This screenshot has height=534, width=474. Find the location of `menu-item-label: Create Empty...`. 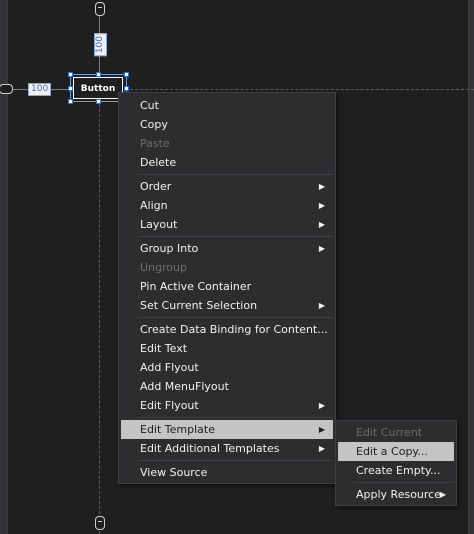

menu-item-label: Create Empty... is located at coordinates (398, 470).